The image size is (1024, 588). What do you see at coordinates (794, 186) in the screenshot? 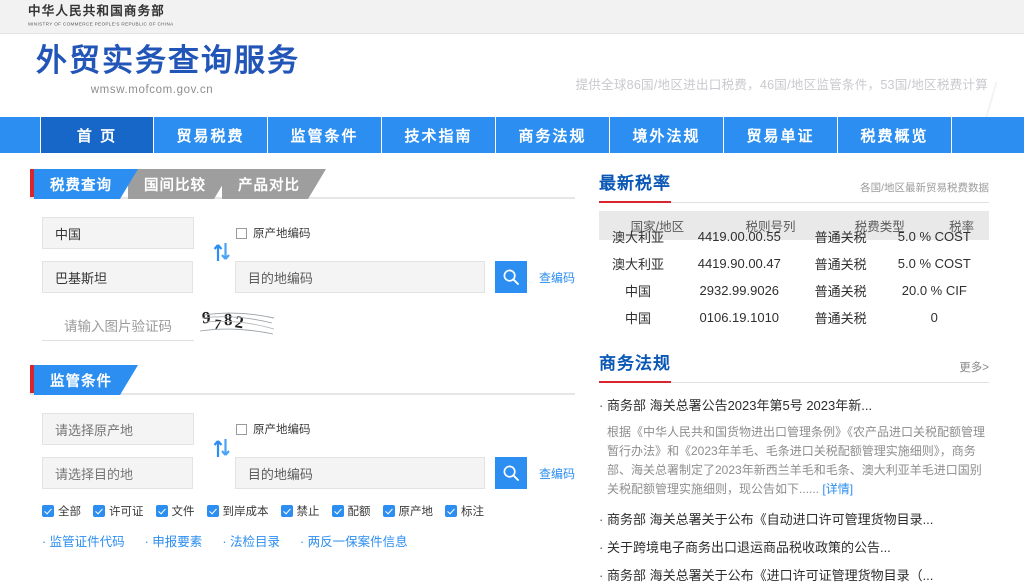
I see `latest-rates-header: 最新税率 各国/地区最新贸易税费数据` at bounding box center [794, 186].